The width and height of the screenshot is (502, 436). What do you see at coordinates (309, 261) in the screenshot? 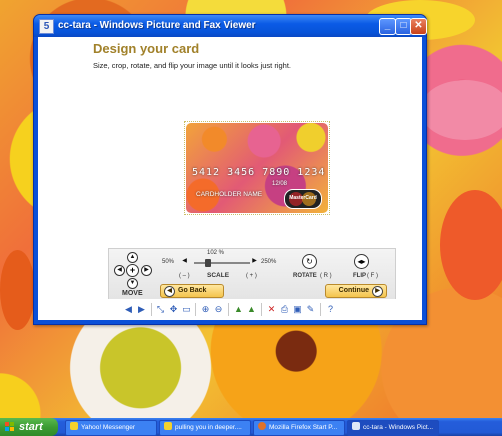
I see `rotate-icon: ↻` at bounding box center [309, 261].